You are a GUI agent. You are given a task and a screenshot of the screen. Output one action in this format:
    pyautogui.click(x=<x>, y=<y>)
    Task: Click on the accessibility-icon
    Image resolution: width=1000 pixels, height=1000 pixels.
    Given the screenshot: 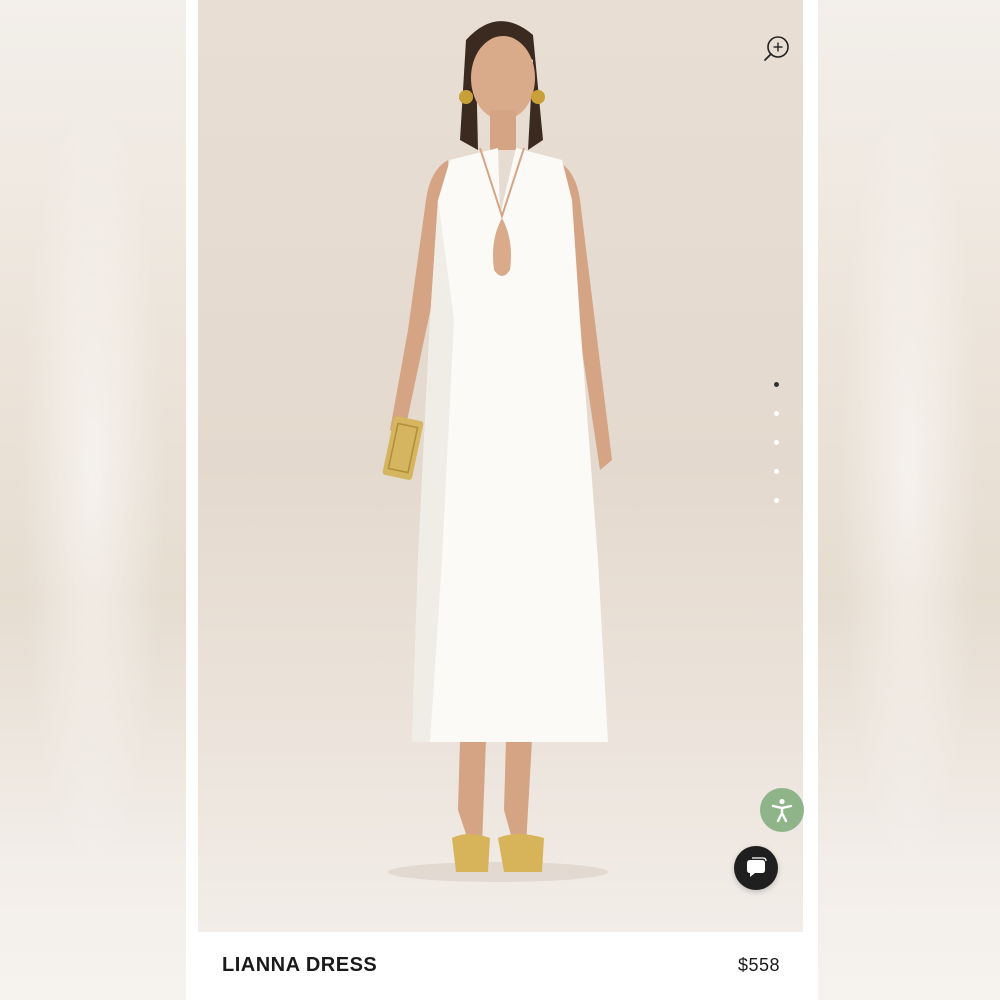 What is the action you would take?
    pyautogui.click(x=782, y=810)
    